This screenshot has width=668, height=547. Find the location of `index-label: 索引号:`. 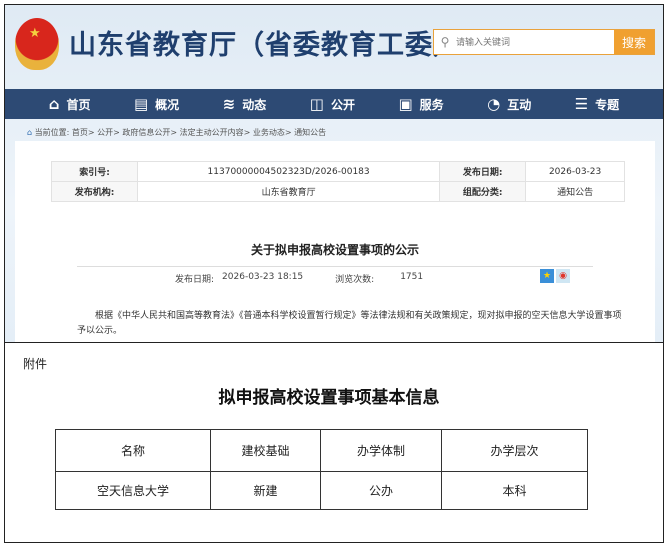

index-label: 索引号: is located at coordinates (94, 171).